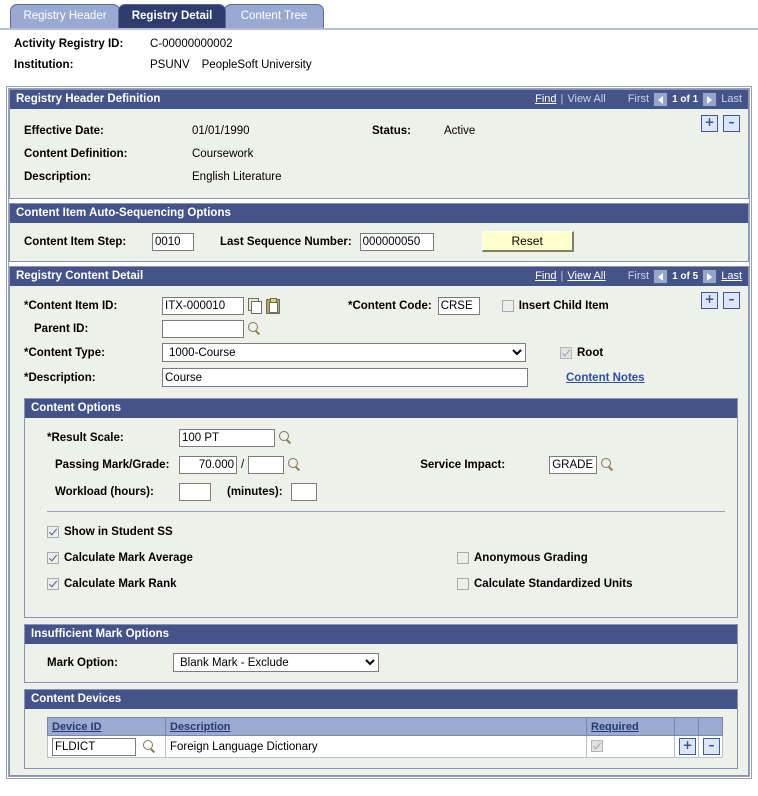  I want to click on content-options-header: Content Options, so click(381, 408).